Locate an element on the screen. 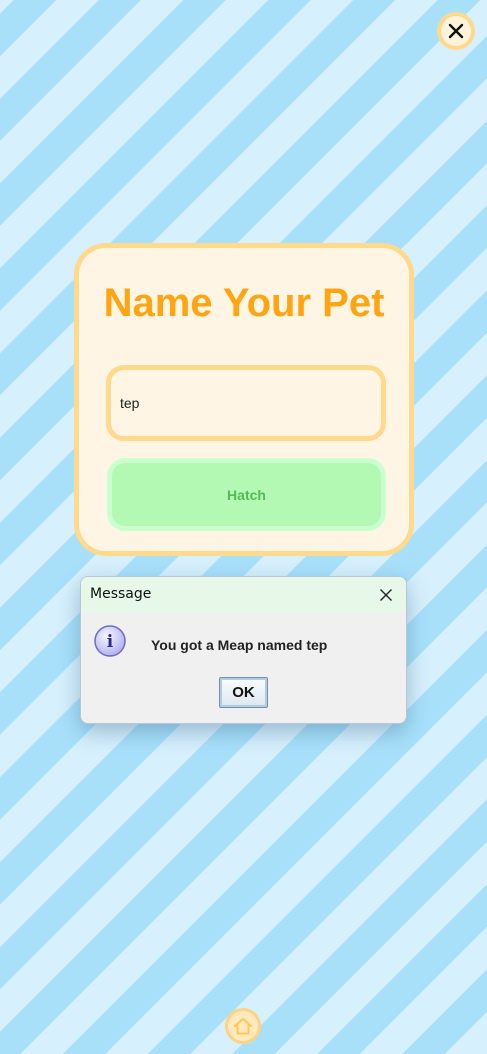  info-icon: i is located at coordinates (110, 641).